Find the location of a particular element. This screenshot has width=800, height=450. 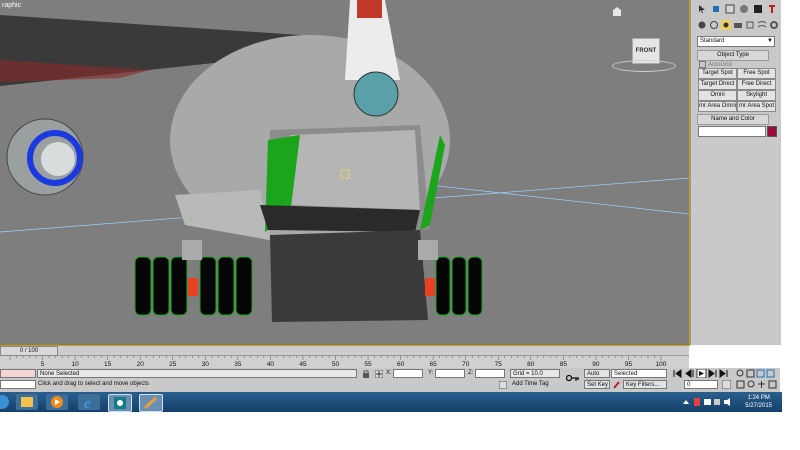

start-button-icon is located at coordinates (6, 402).